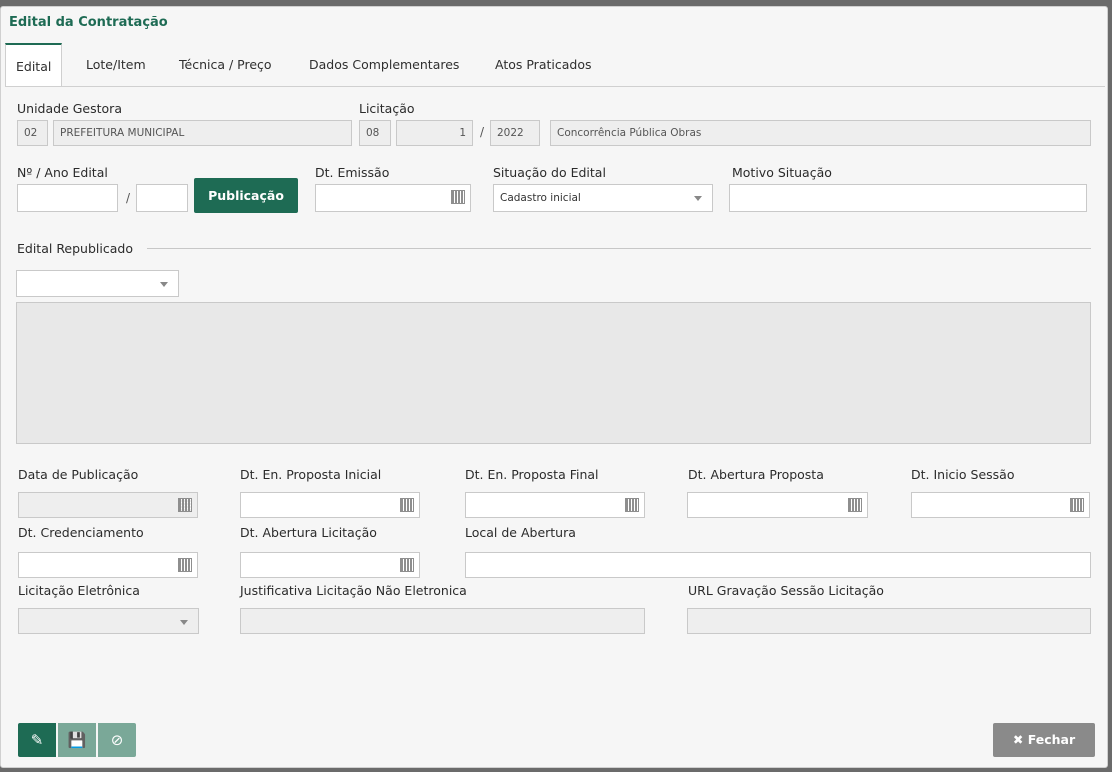 The width and height of the screenshot is (1112, 772). I want to click on licitacao-ano-field: 2022, so click(515, 133).